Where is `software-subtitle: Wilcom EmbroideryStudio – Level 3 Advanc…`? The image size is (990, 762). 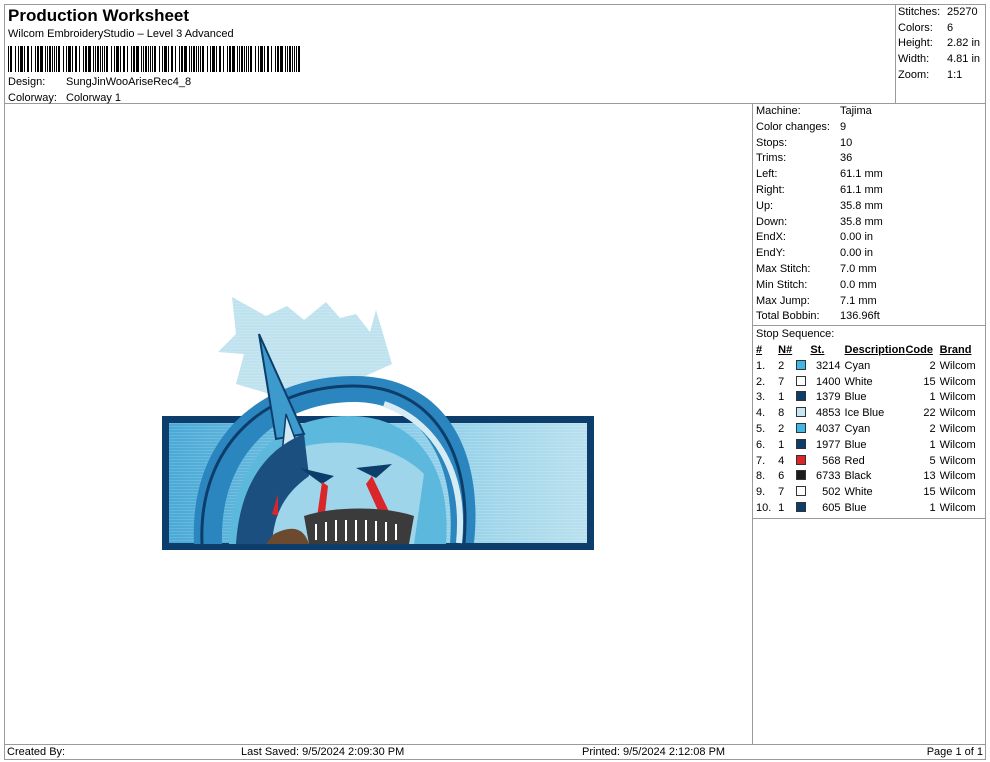
software-subtitle: Wilcom EmbroideryStudio – Level 3 Advanc… is located at coordinates (121, 34).